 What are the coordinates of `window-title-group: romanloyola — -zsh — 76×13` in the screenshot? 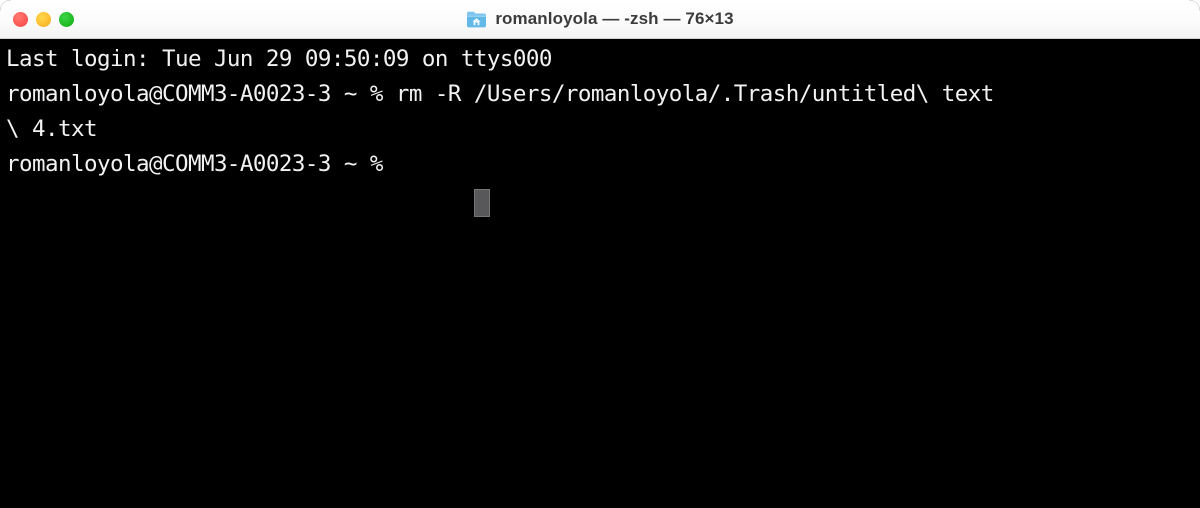 It's located at (600, 19).